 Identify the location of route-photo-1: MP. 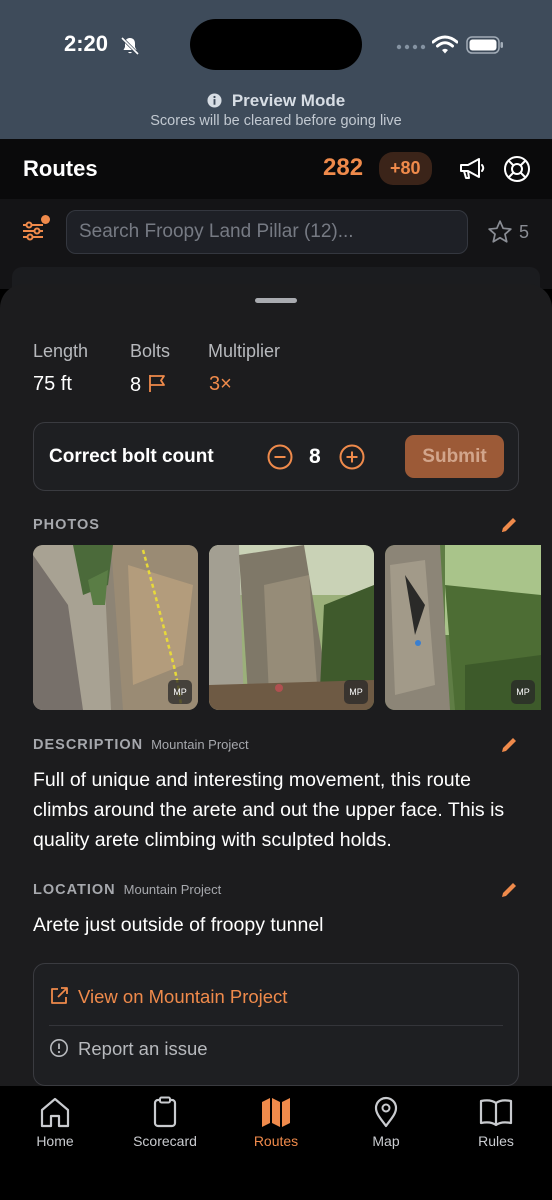
(115, 627).